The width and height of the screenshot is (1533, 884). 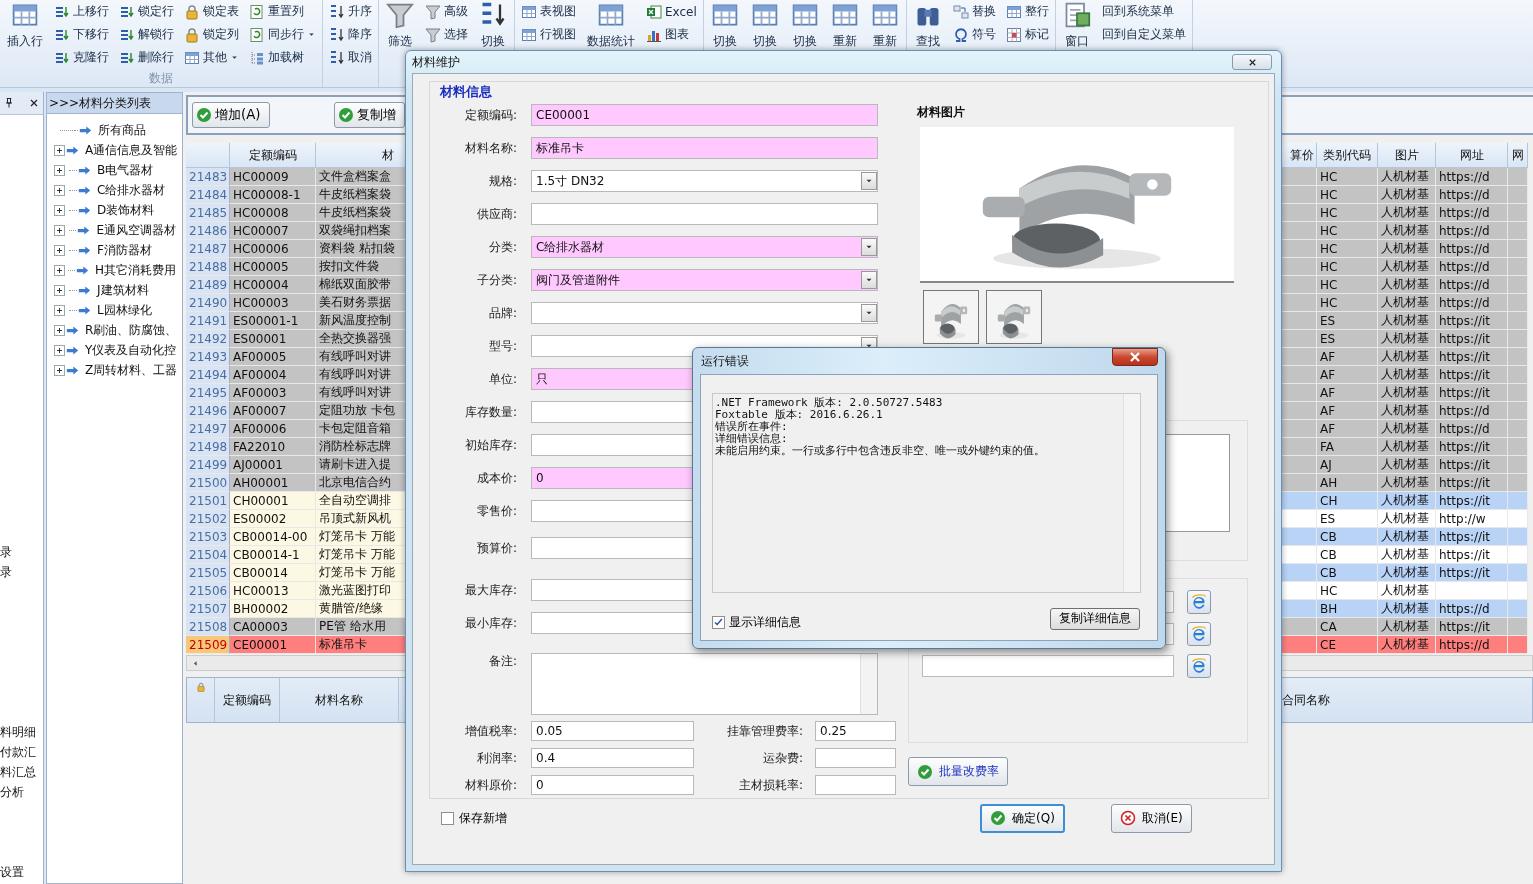 I want to click on field-label: 运杂费:, so click(x=782, y=758).